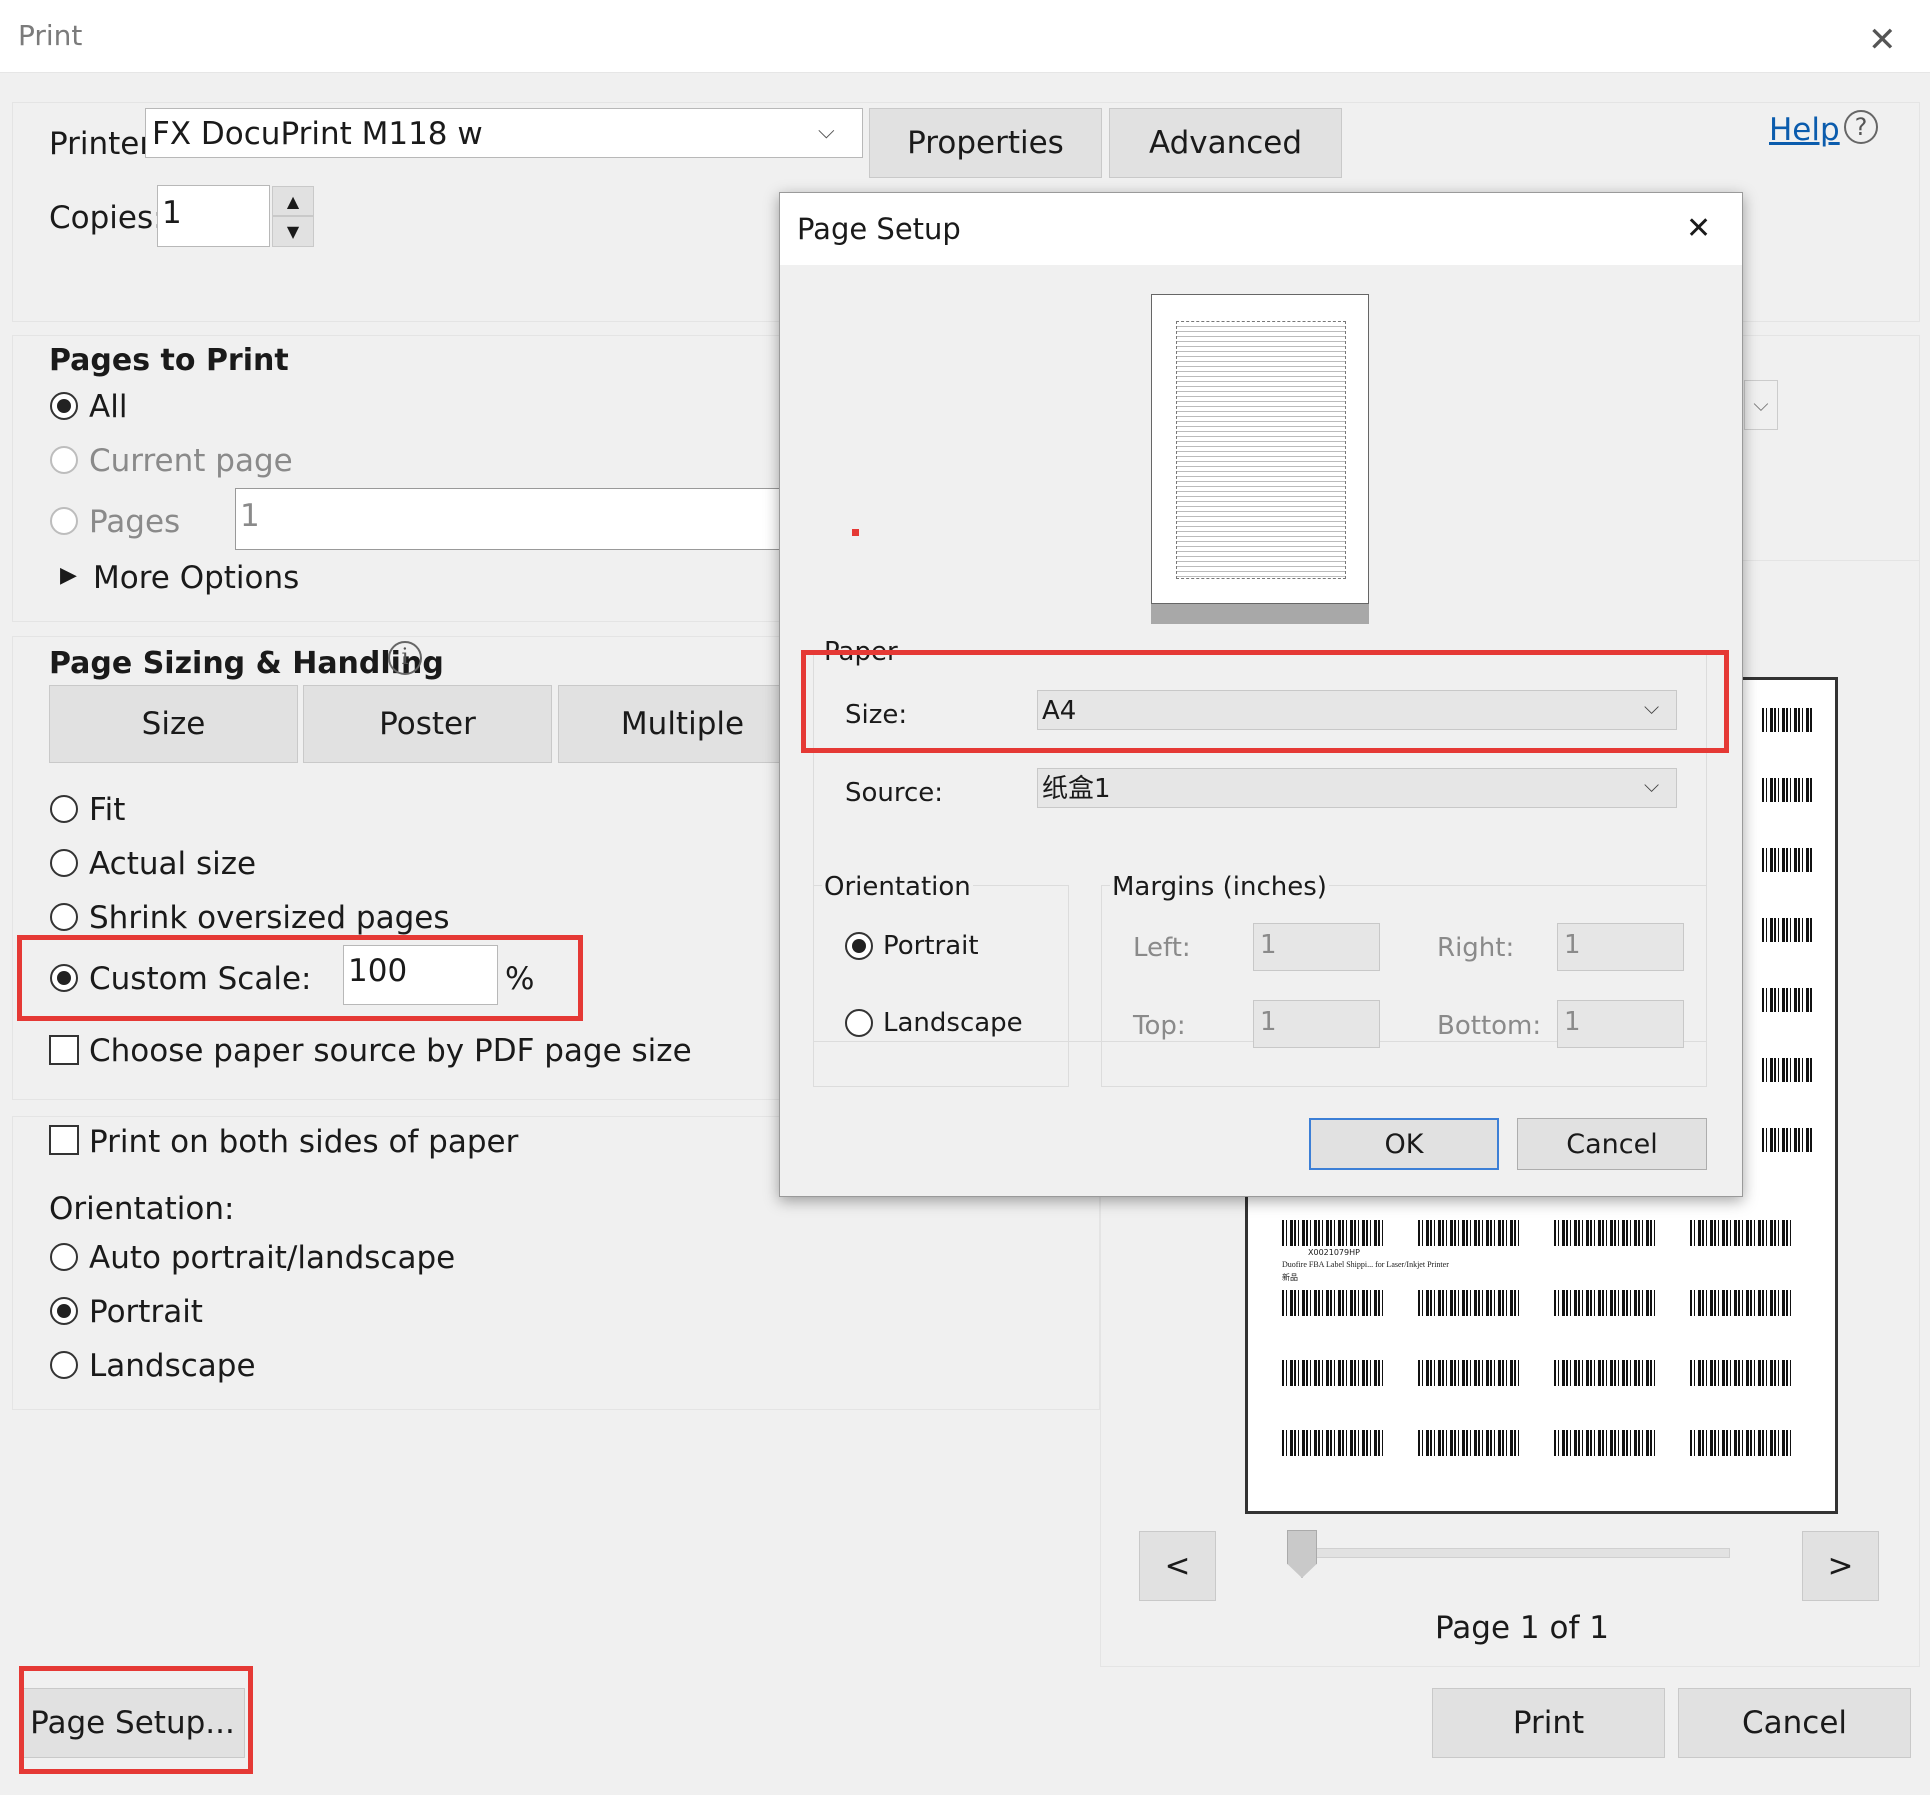  I want to click on advanced-button: Advanced, so click(1225, 143).